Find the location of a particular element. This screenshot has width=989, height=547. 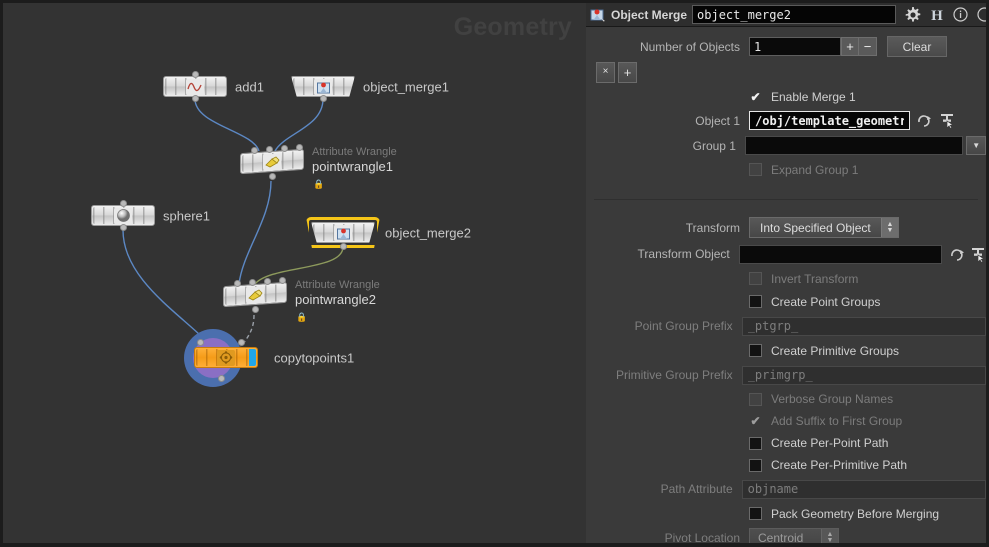

node-type-title: Object Merge is located at coordinates (649, 14).